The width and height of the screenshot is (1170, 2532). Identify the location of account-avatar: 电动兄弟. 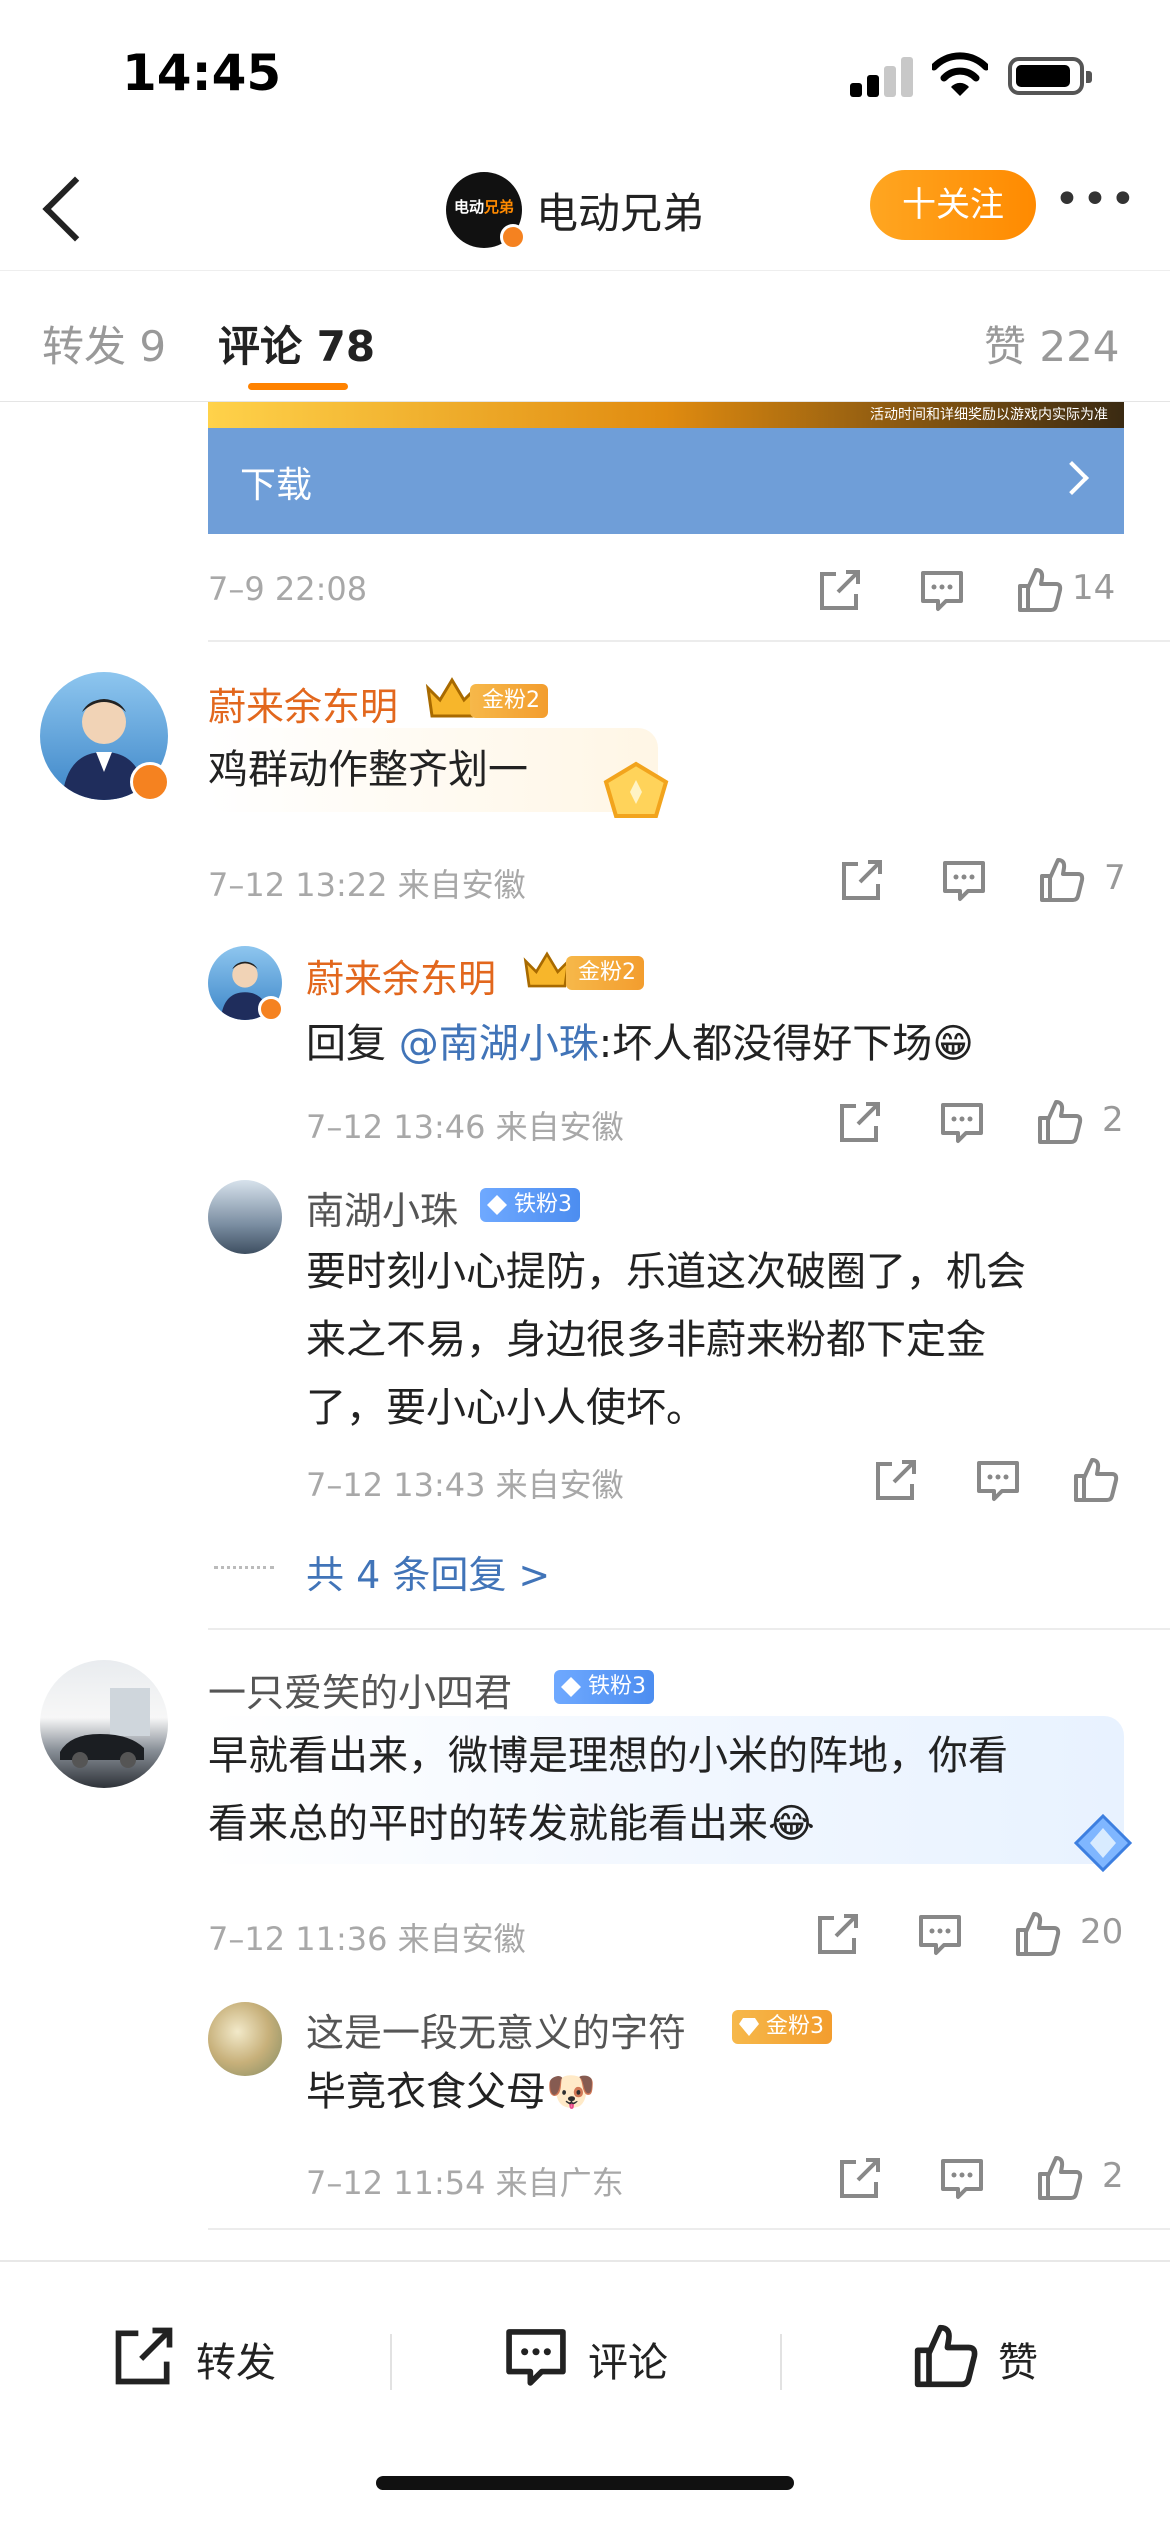
(486, 211).